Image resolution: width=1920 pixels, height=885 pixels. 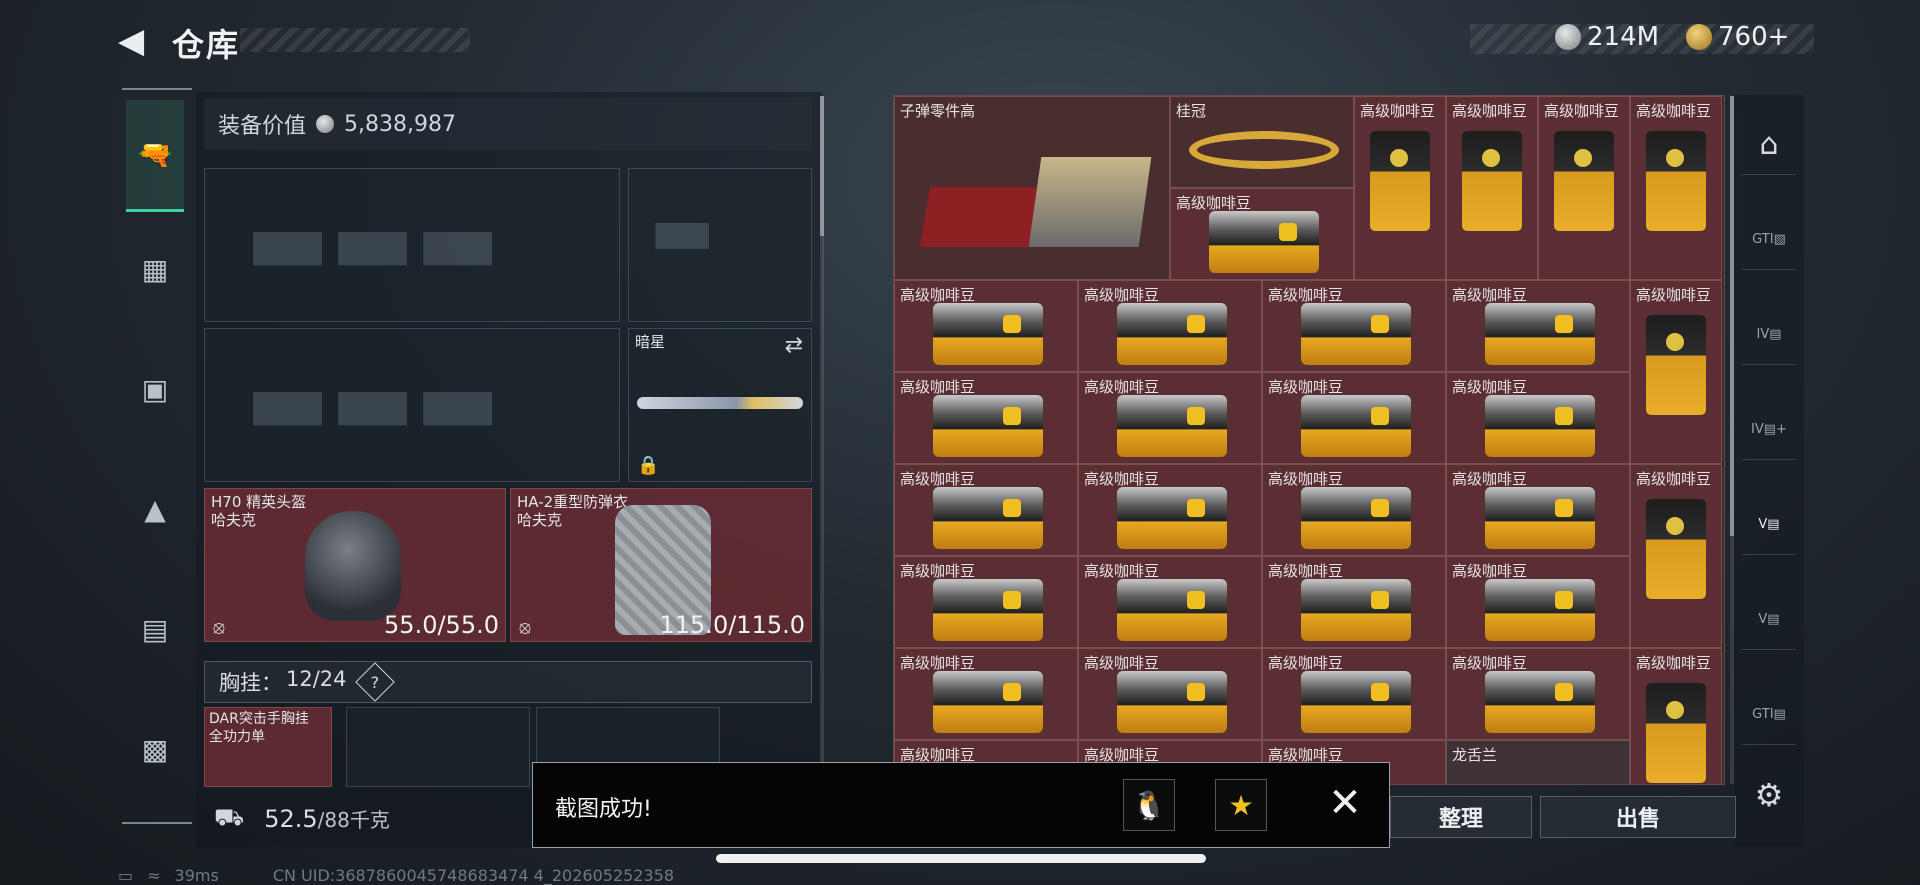 What do you see at coordinates (794, 345) in the screenshot?
I see `swap-icon: ⇄` at bounding box center [794, 345].